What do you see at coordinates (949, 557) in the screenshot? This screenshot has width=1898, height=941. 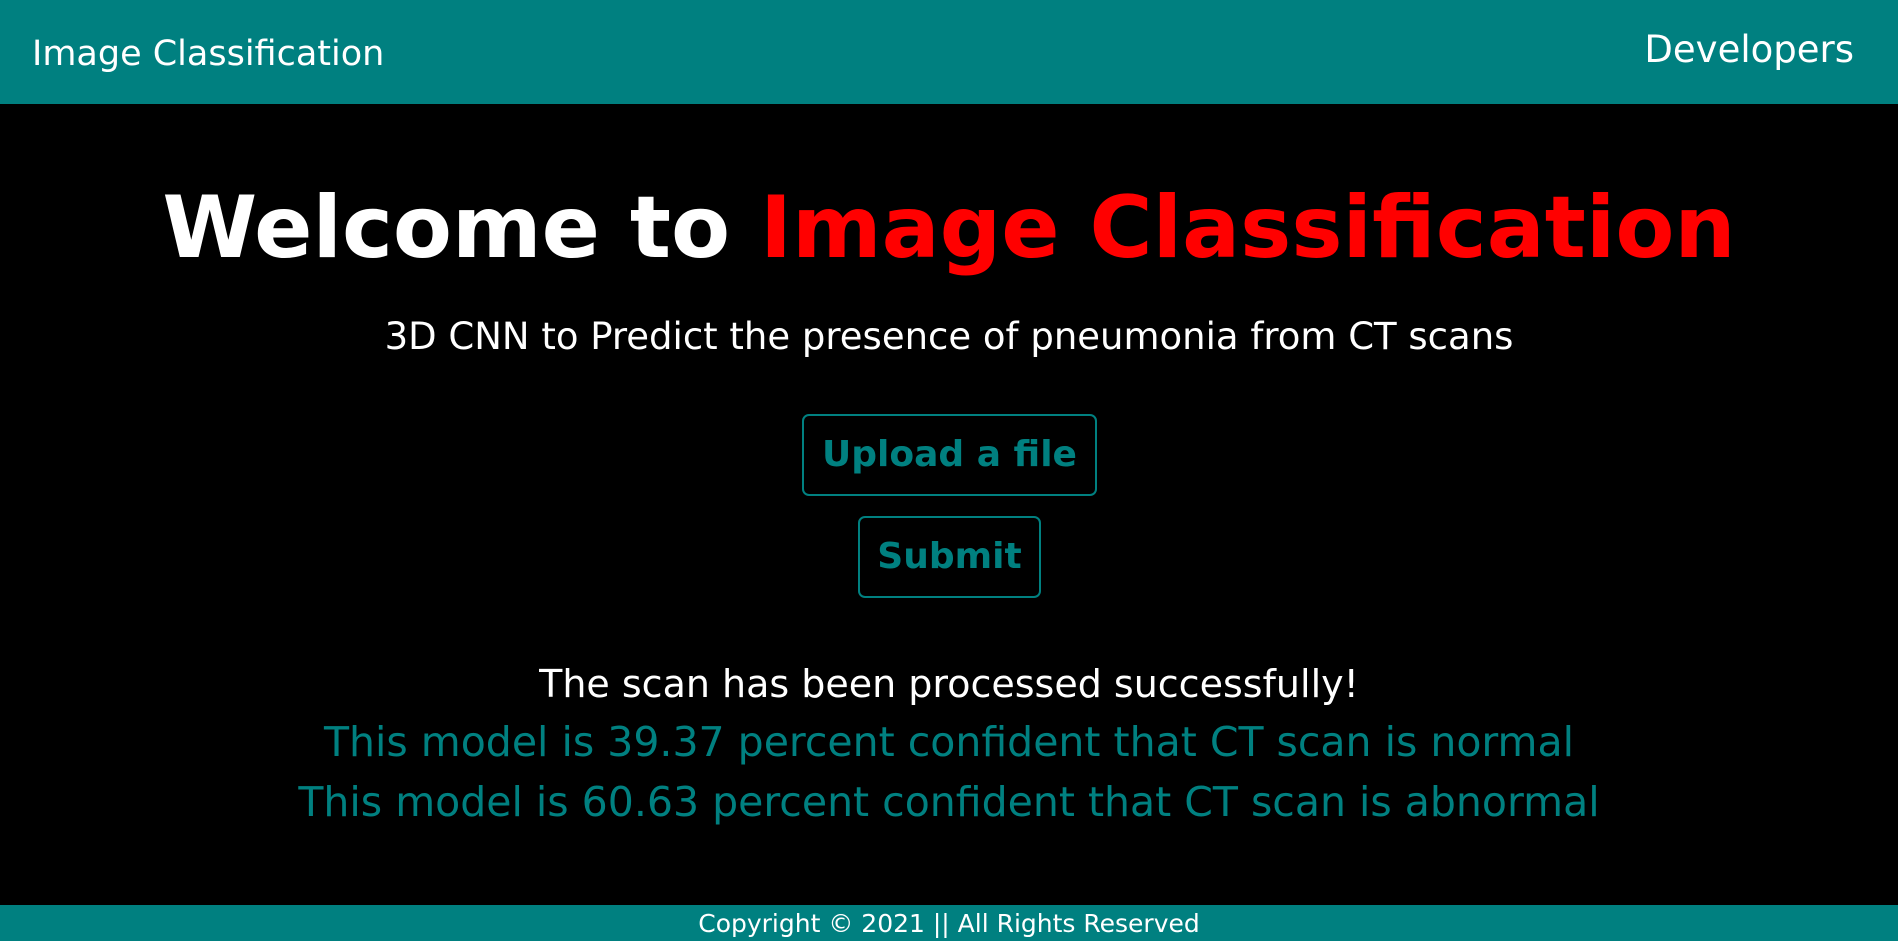 I see `submit-button: Submit` at bounding box center [949, 557].